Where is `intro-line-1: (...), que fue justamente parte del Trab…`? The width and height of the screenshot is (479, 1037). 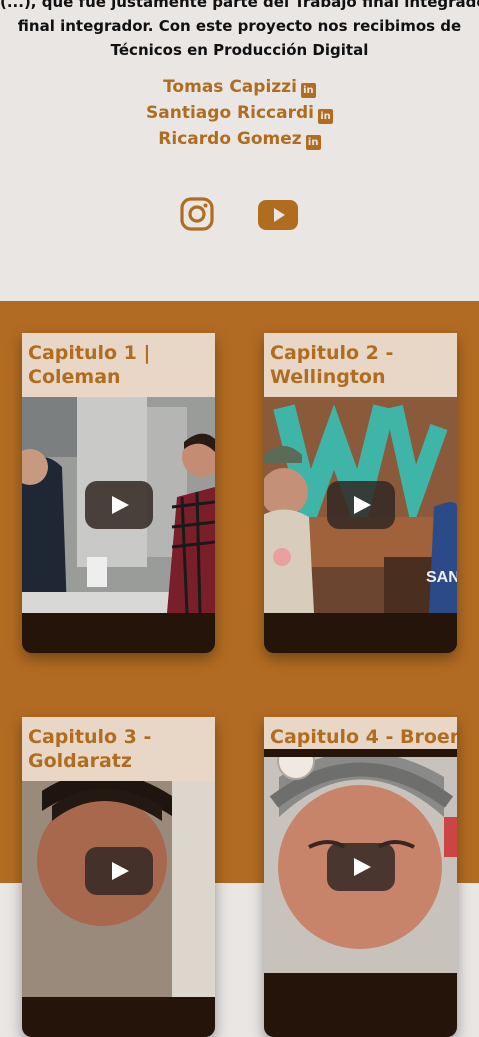 intro-line-1: (...), que fue justamente parte del Trab… is located at coordinates (239, 5).